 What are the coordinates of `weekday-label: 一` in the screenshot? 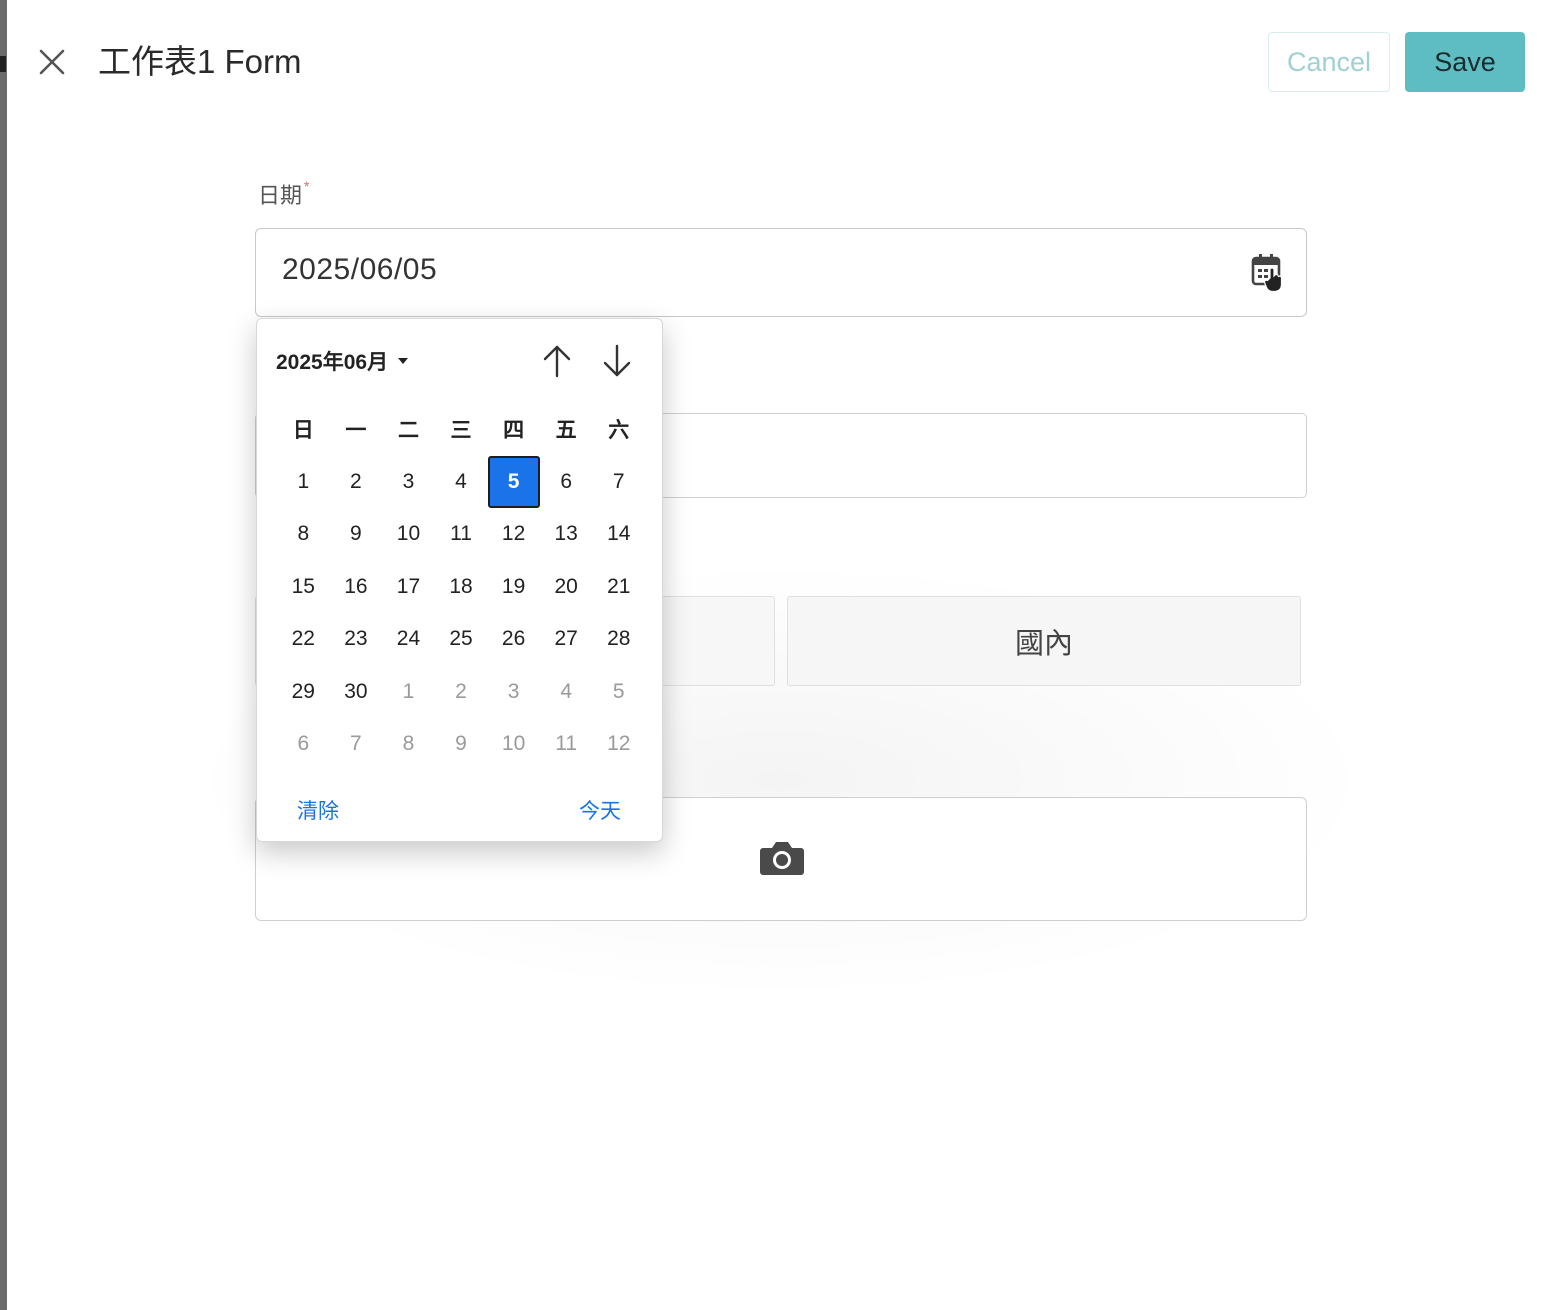 It's located at (356, 431).